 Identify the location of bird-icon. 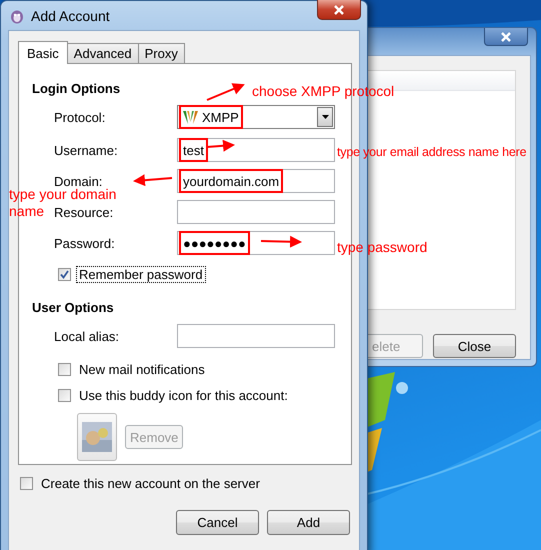
(17, 16).